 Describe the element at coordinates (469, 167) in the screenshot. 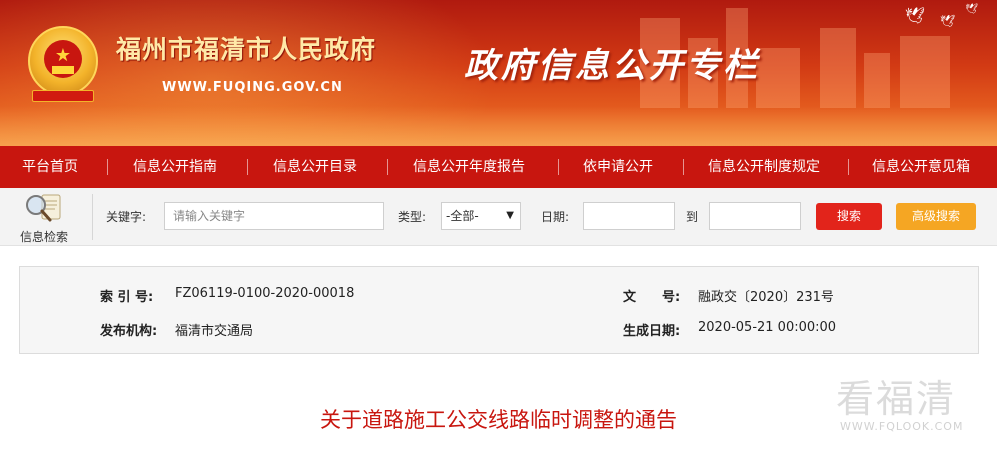

I see `nav-item-annual-report: 信息公开年度报告` at that location.